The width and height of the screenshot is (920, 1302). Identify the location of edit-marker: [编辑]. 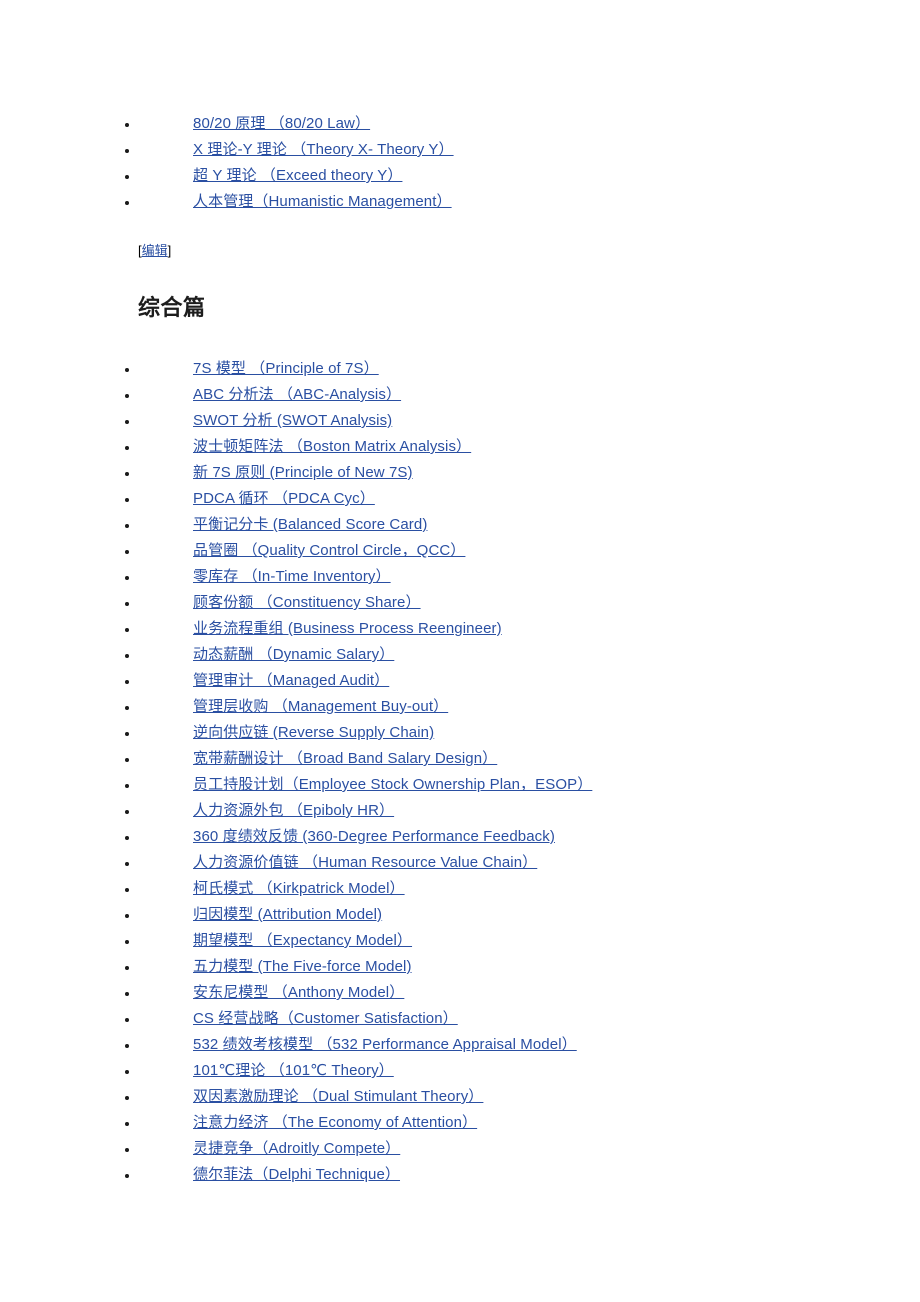
(154, 251).